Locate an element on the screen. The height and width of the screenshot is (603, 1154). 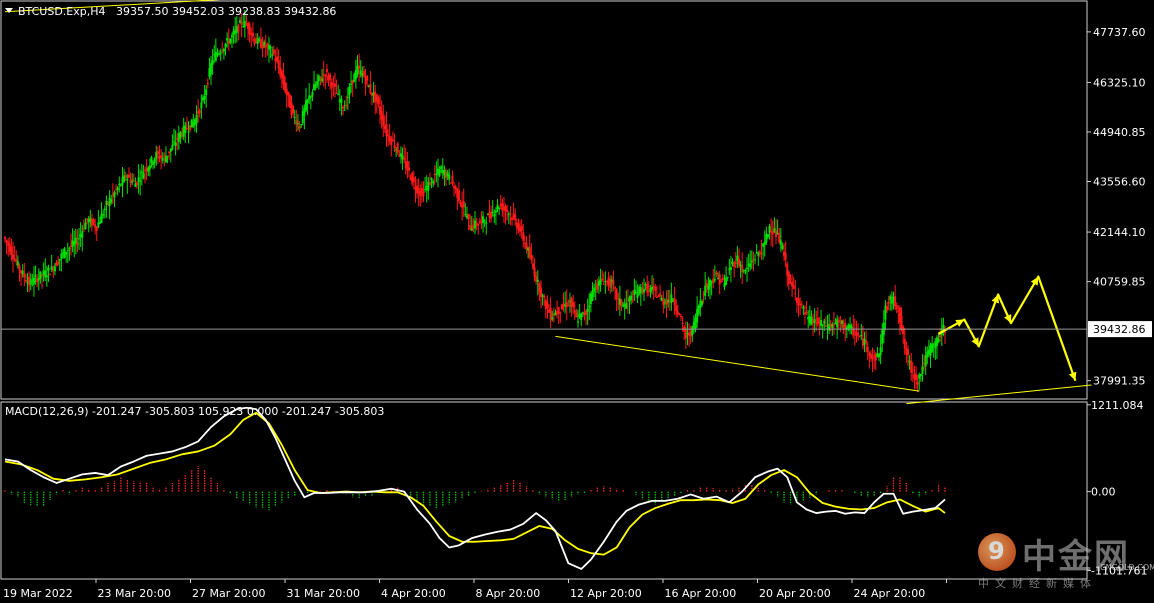
time-tick-label: 12 Apr 20:00 is located at coordinates (606, 593).